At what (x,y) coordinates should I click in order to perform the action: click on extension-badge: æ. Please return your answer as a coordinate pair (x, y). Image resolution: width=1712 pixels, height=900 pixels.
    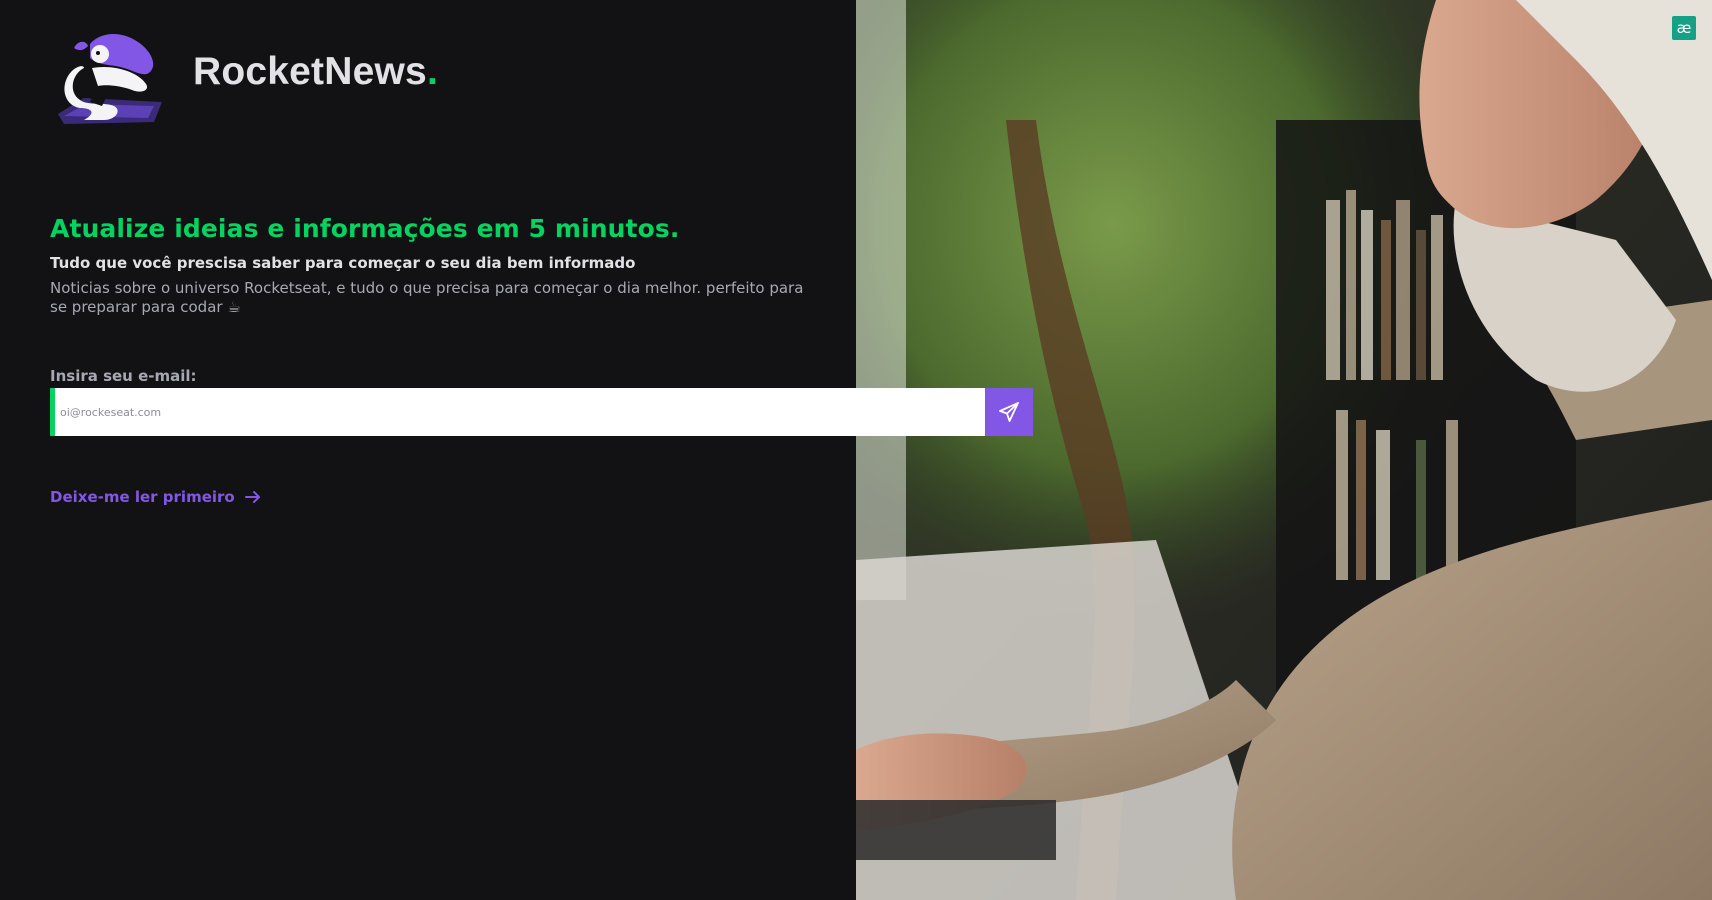
    Looking at the image, I should click on (1684, 28).